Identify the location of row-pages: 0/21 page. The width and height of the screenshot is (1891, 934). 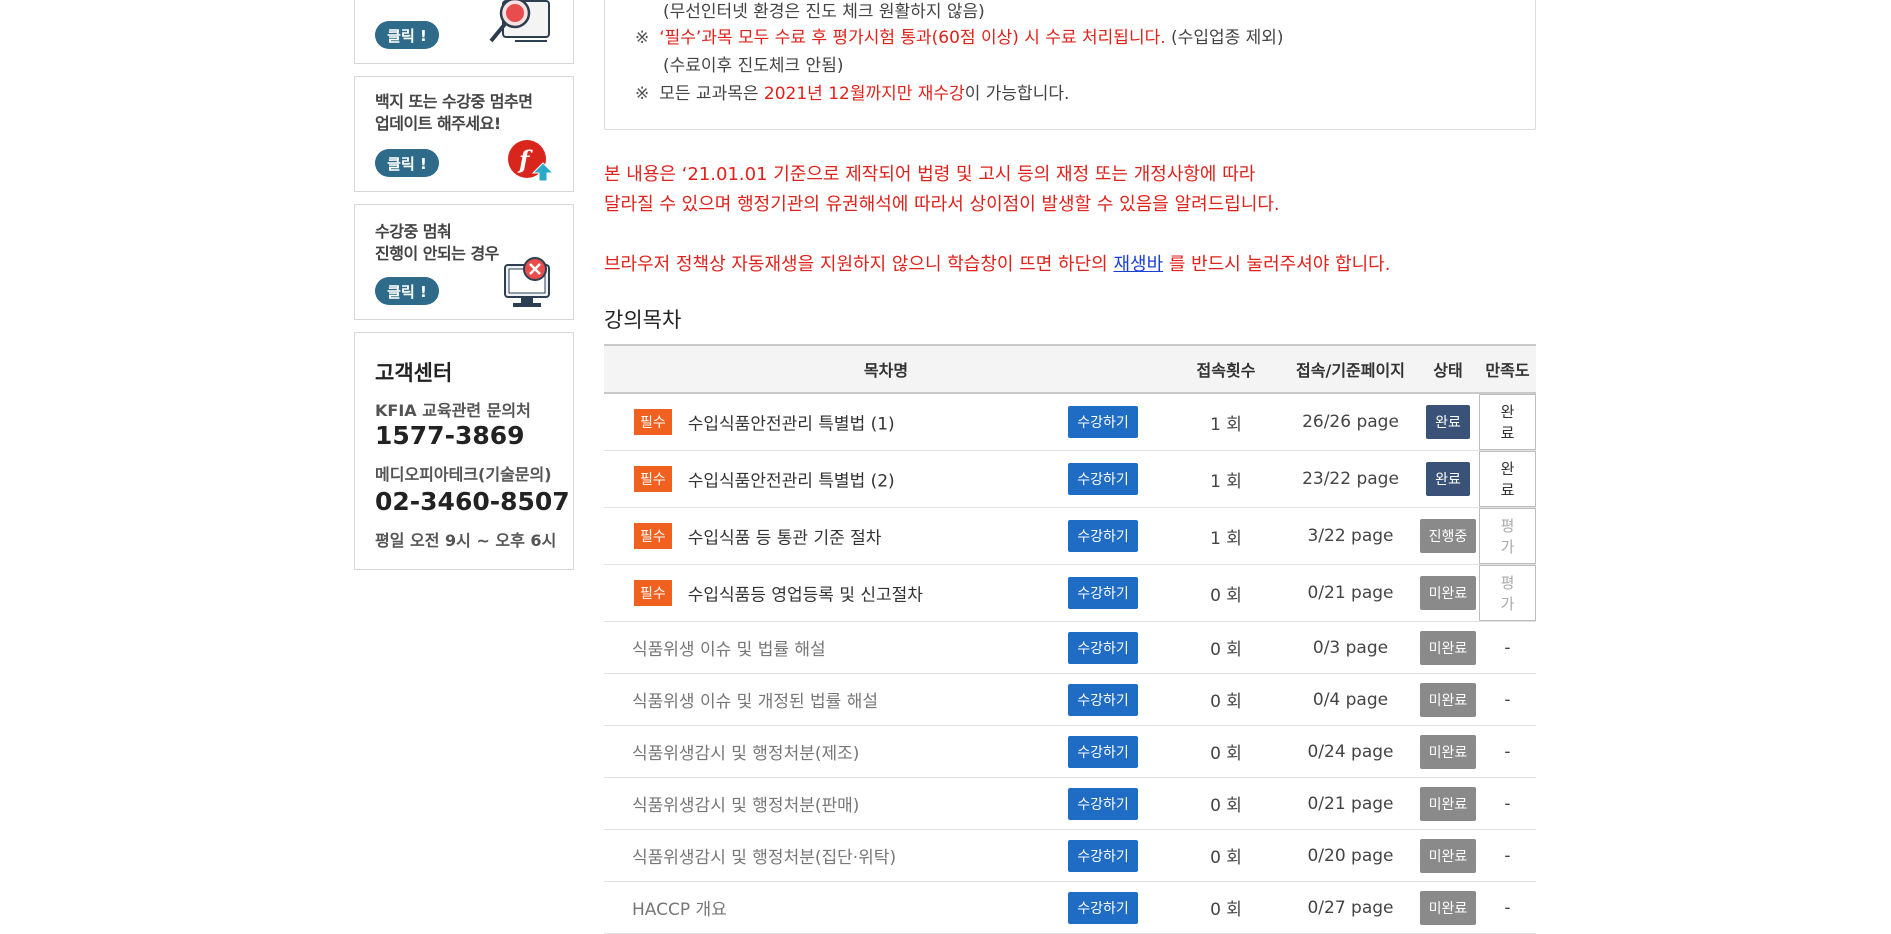
(1350, 593).